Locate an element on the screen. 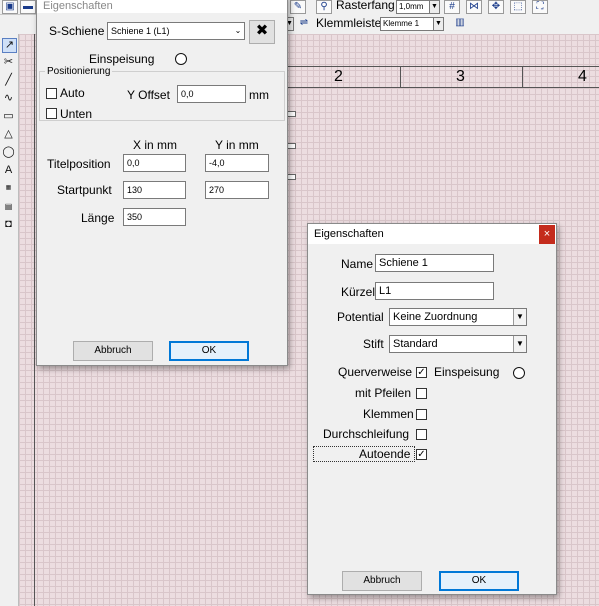 The width and height of the screenshot is (599, 606). autoende-label: Autoende is located at coordinates (385, 454).